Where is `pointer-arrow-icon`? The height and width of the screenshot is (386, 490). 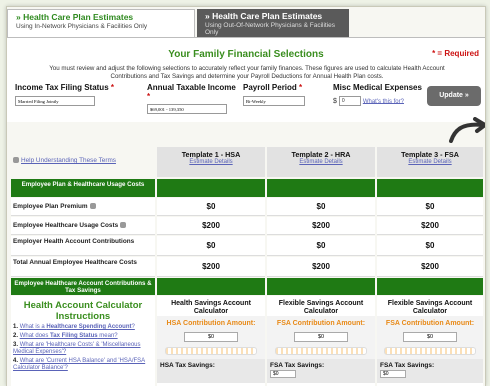
pointer-arrow-icon is located at coordinates (467, 130).